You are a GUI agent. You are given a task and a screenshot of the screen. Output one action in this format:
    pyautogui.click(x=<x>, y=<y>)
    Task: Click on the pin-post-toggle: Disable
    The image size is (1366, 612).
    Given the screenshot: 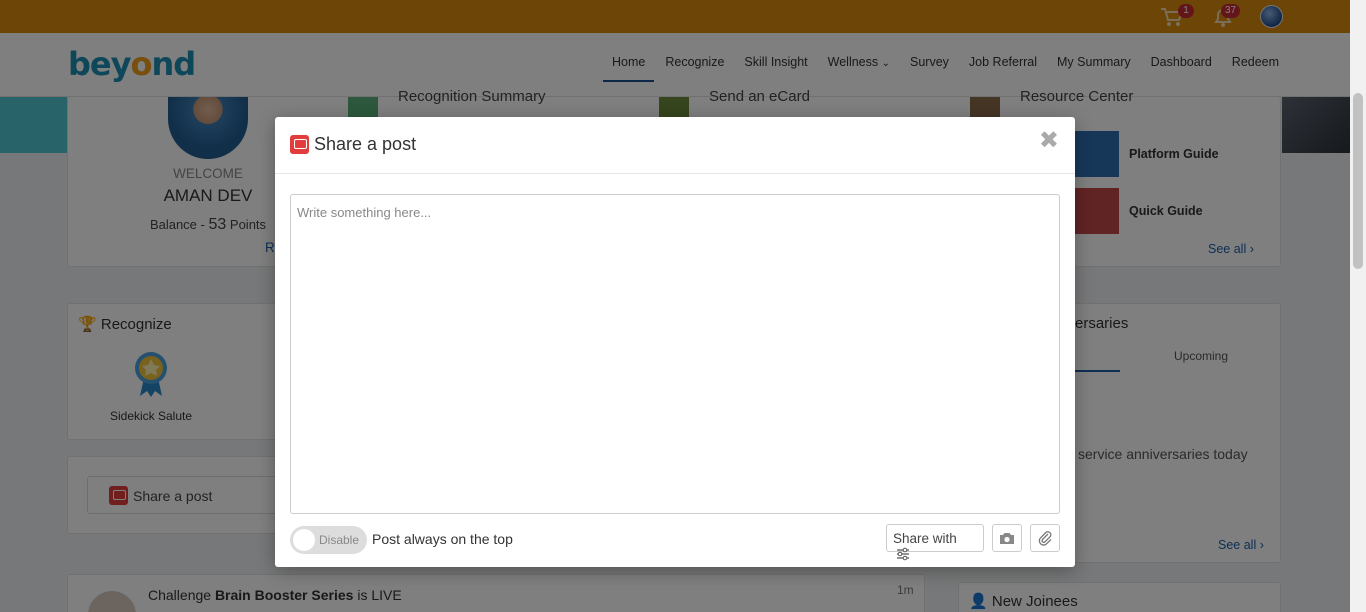 What is the action you would take?
    pyautogui.click(x=328, y=540)
    